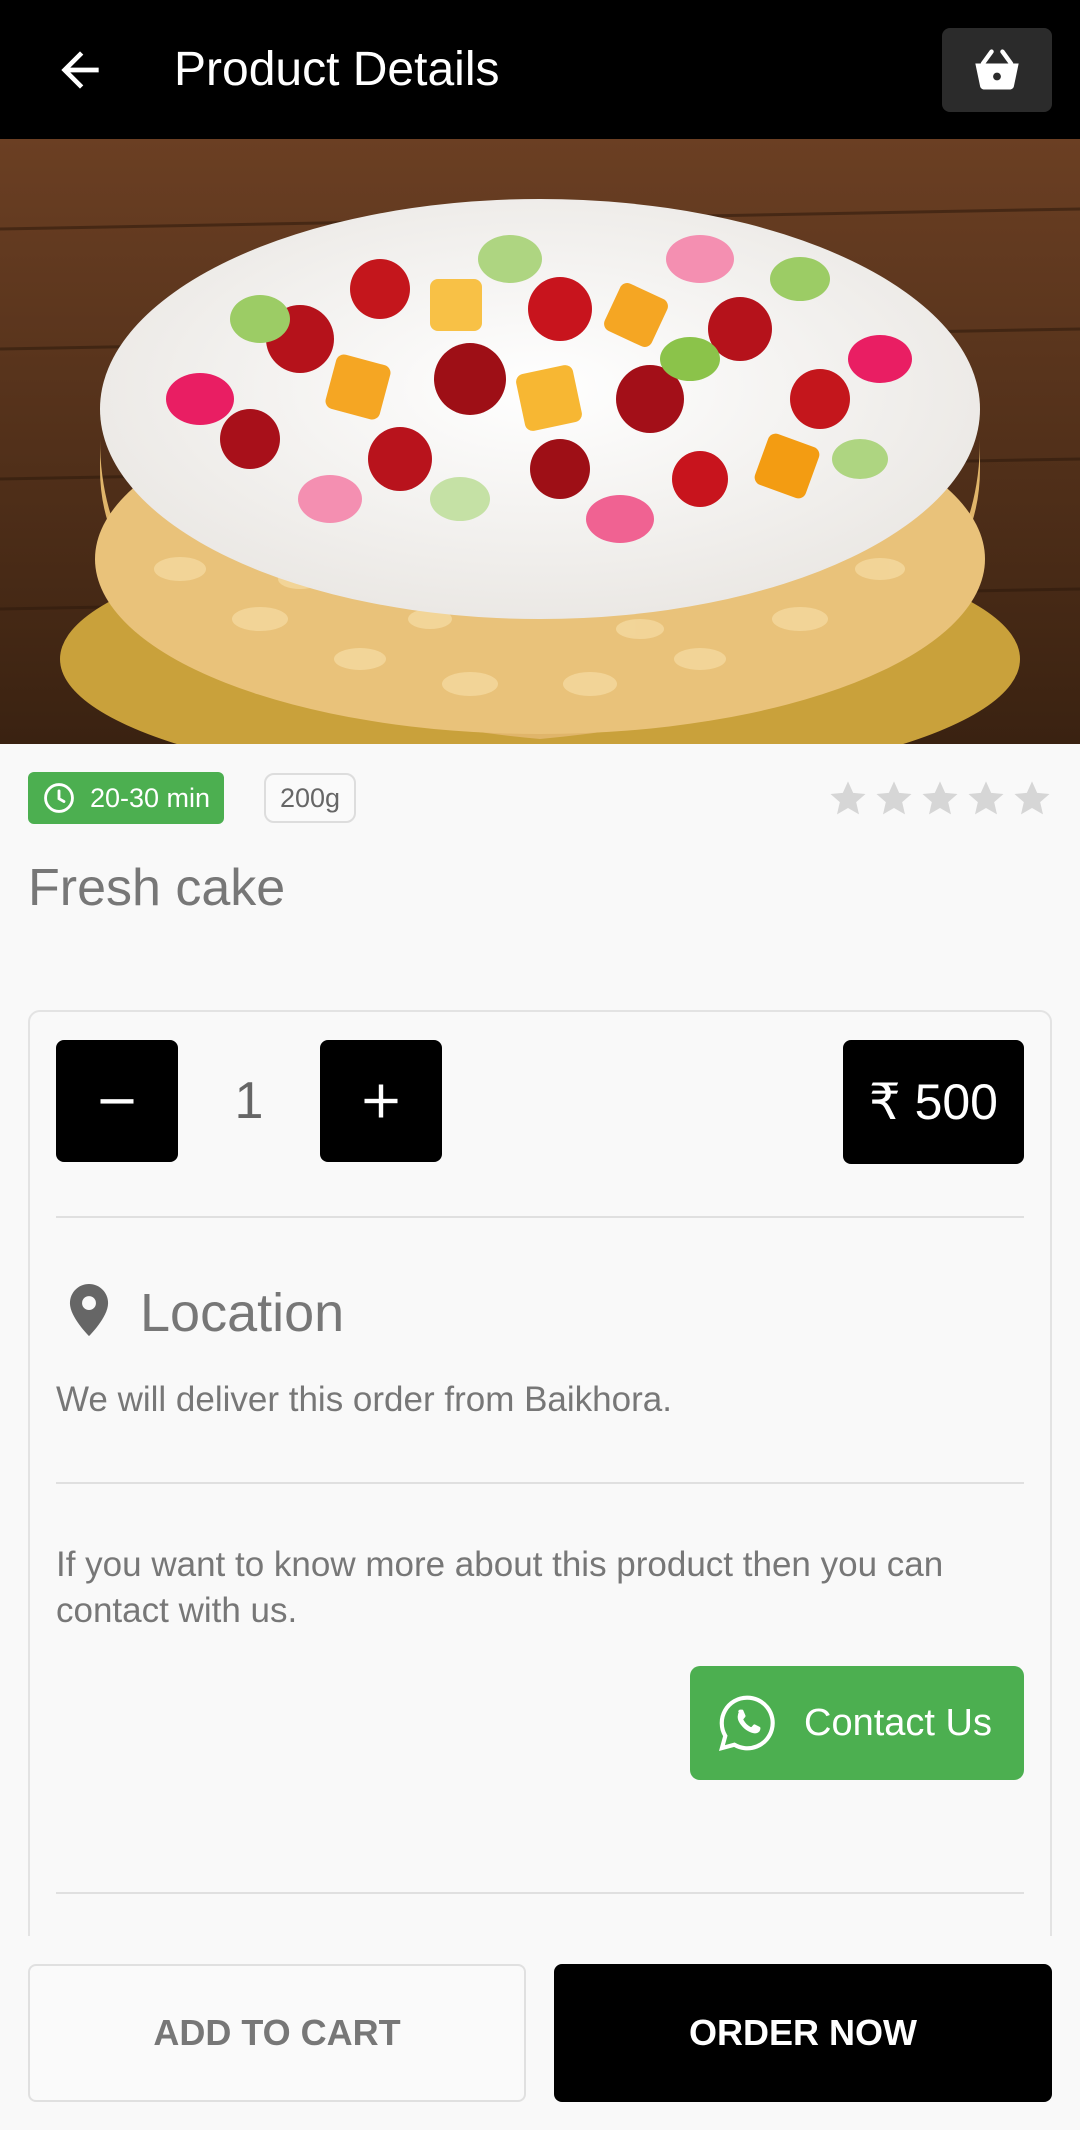  What do you see at coordinates (337, 69) in the screenshot?
I see `page-title: Product Details` at bounding box center [337, 69].